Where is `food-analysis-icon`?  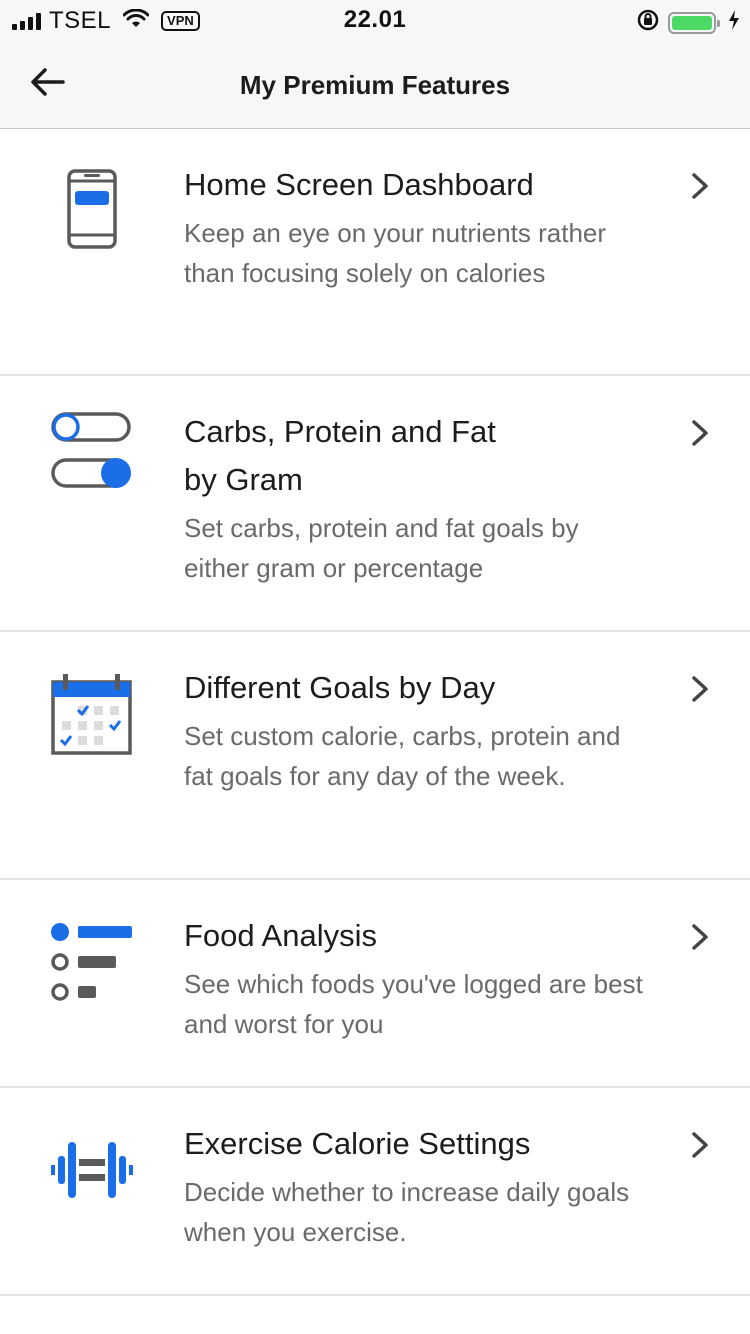 food-analysis-icon is located at coordinates (92, 962).